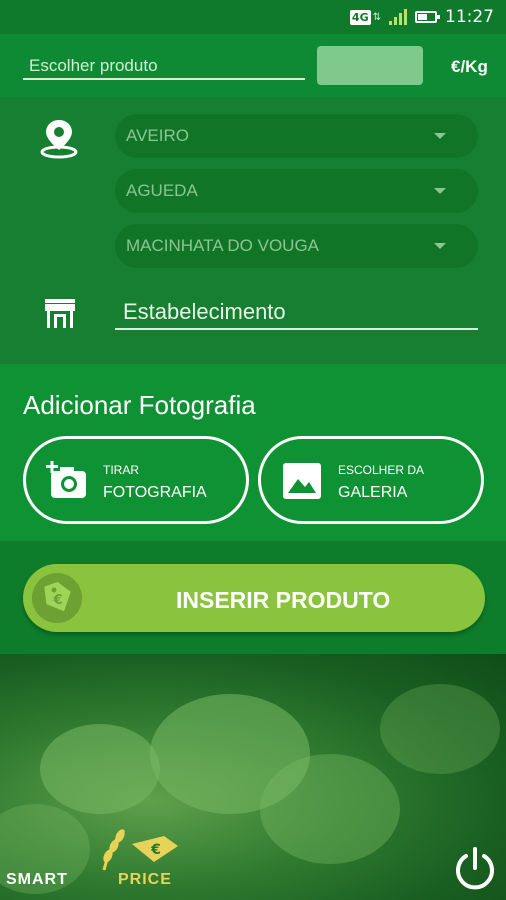  Describe the element at coordinates (475, 869) in the screenshot. I see `power-icon` at that location.